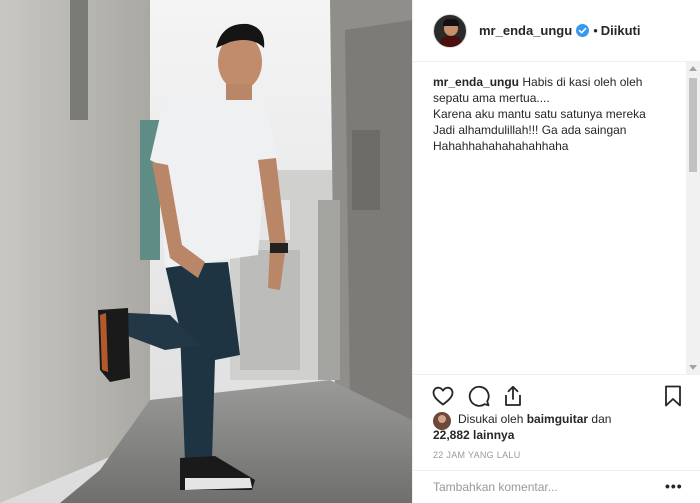  What do you see at coordinates (621, 30) in the screenshot?
I see `follow-status-button: Diikuti` at bounding box center [621, 30].